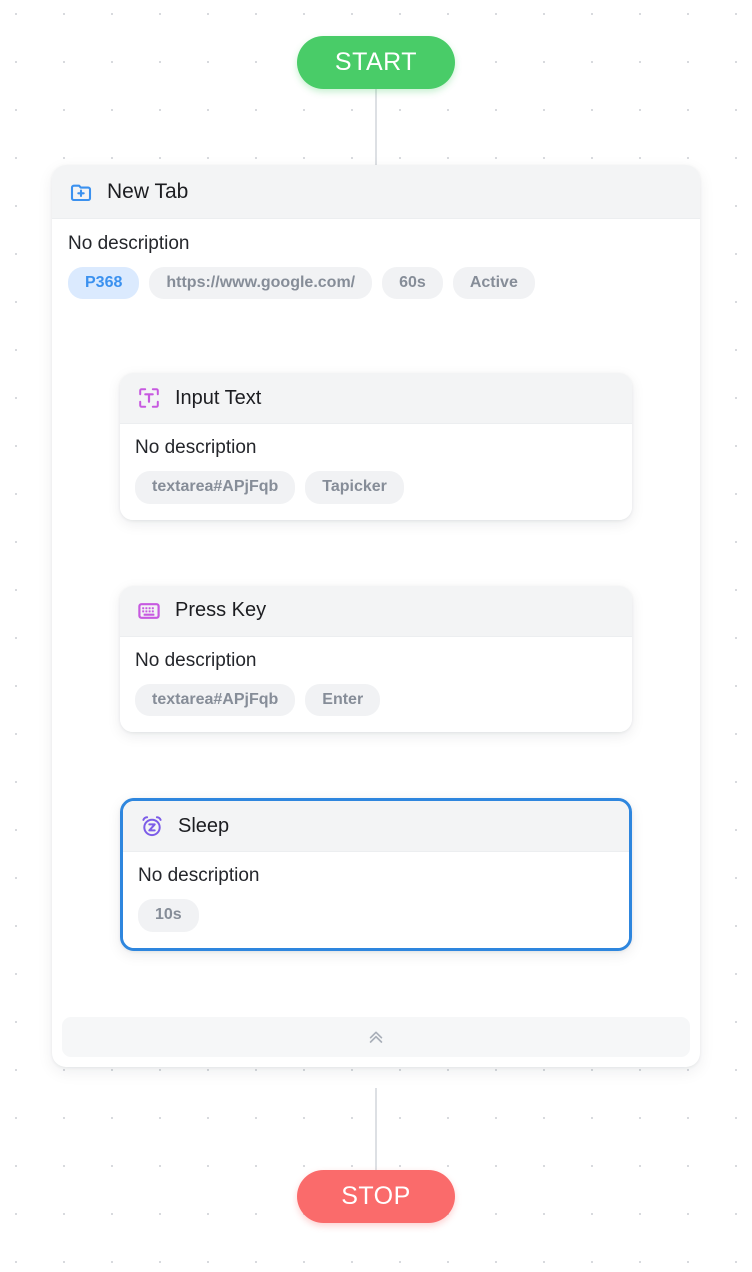 The height and width of the screenshot is (1272, 752). Describe the element at coordinates (104, 283) in the screenshot. I see `status-badge: P368` at that location.